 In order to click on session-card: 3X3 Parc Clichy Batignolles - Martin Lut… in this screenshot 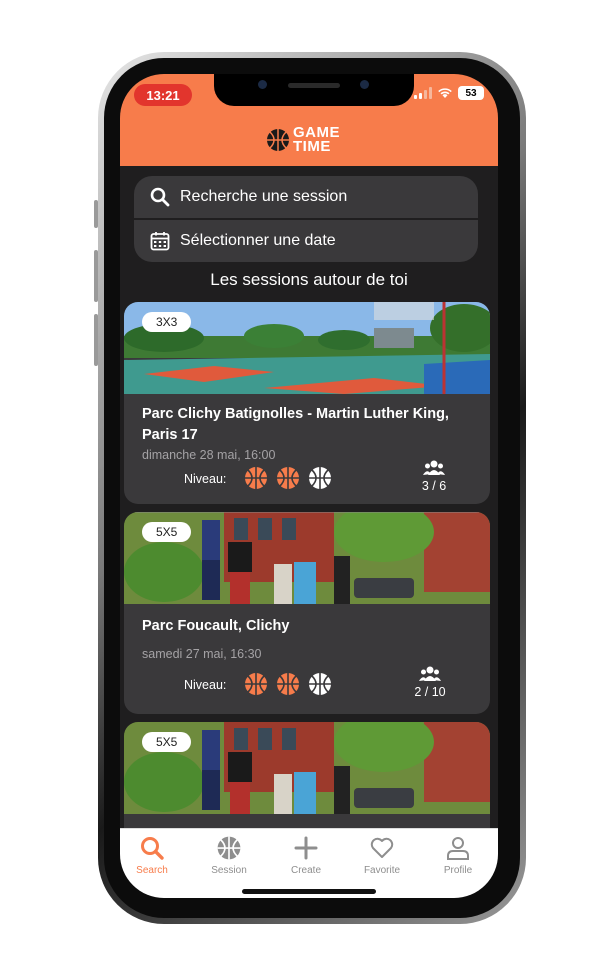, I will do `click(307, 403)`.